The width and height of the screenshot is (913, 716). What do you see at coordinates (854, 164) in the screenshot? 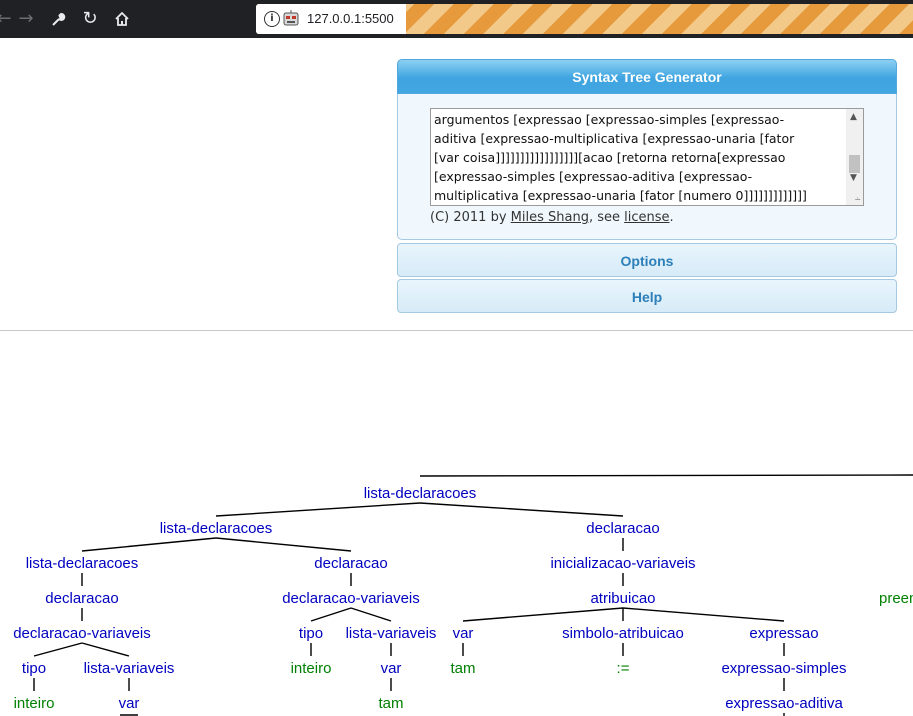
I see `scrollbar-thumb` at bounding box center [854, 164].